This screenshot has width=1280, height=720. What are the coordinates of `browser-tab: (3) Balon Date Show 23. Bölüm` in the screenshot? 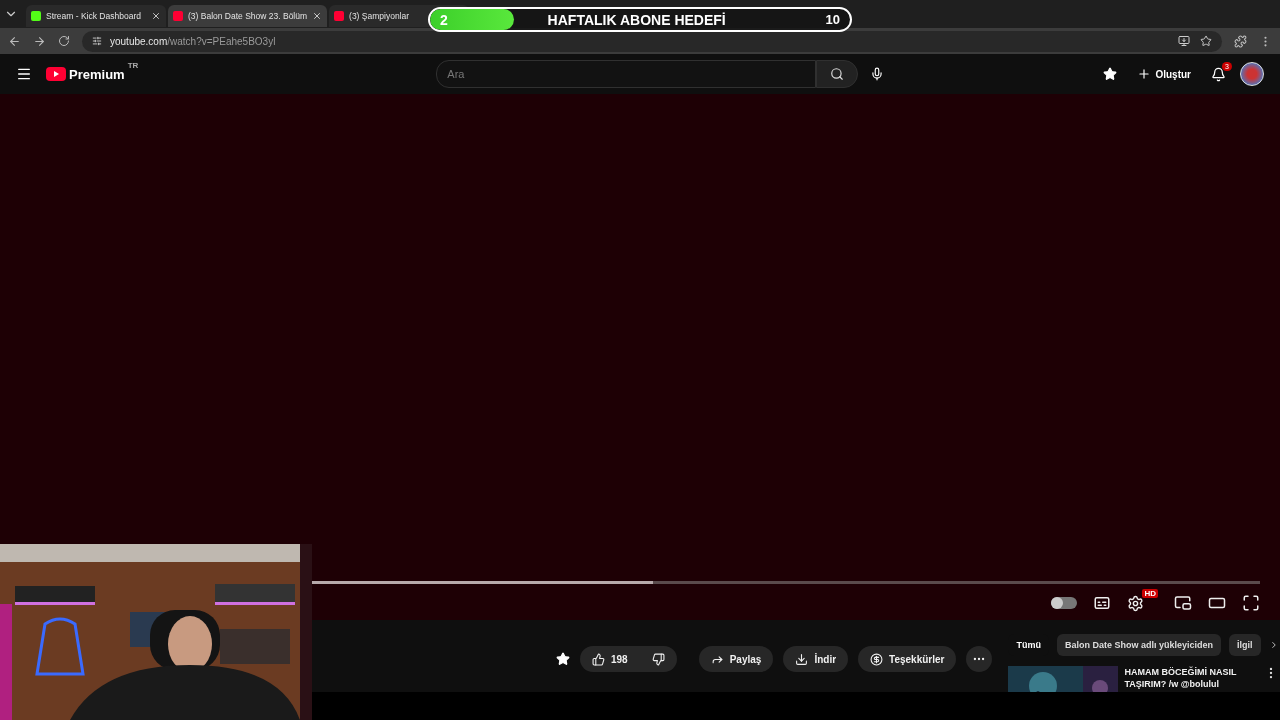 It's located at (248, 15).